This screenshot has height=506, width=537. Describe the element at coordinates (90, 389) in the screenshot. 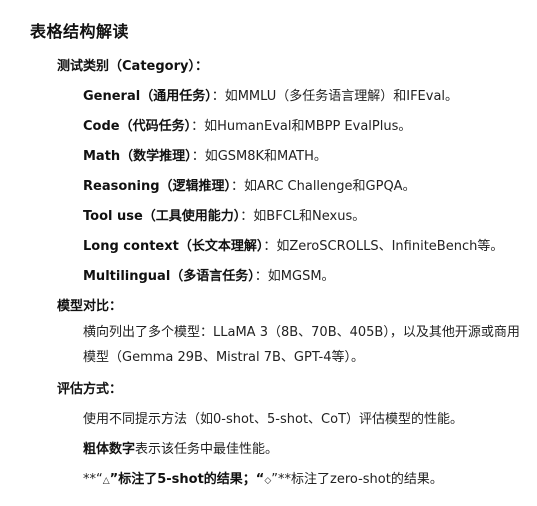

I see `evaluation-heading: 评估方式：` at that location.